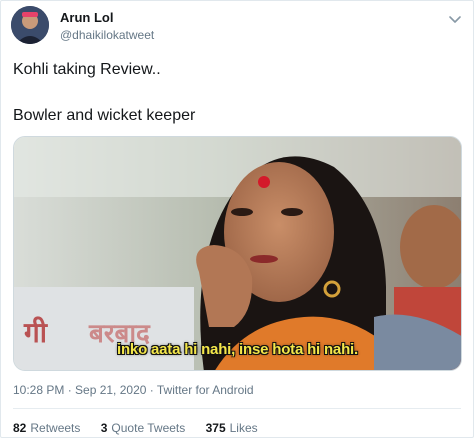 This screenshot has width=474, height=438. I want to click on stat-count: 82, so click(20, 428).